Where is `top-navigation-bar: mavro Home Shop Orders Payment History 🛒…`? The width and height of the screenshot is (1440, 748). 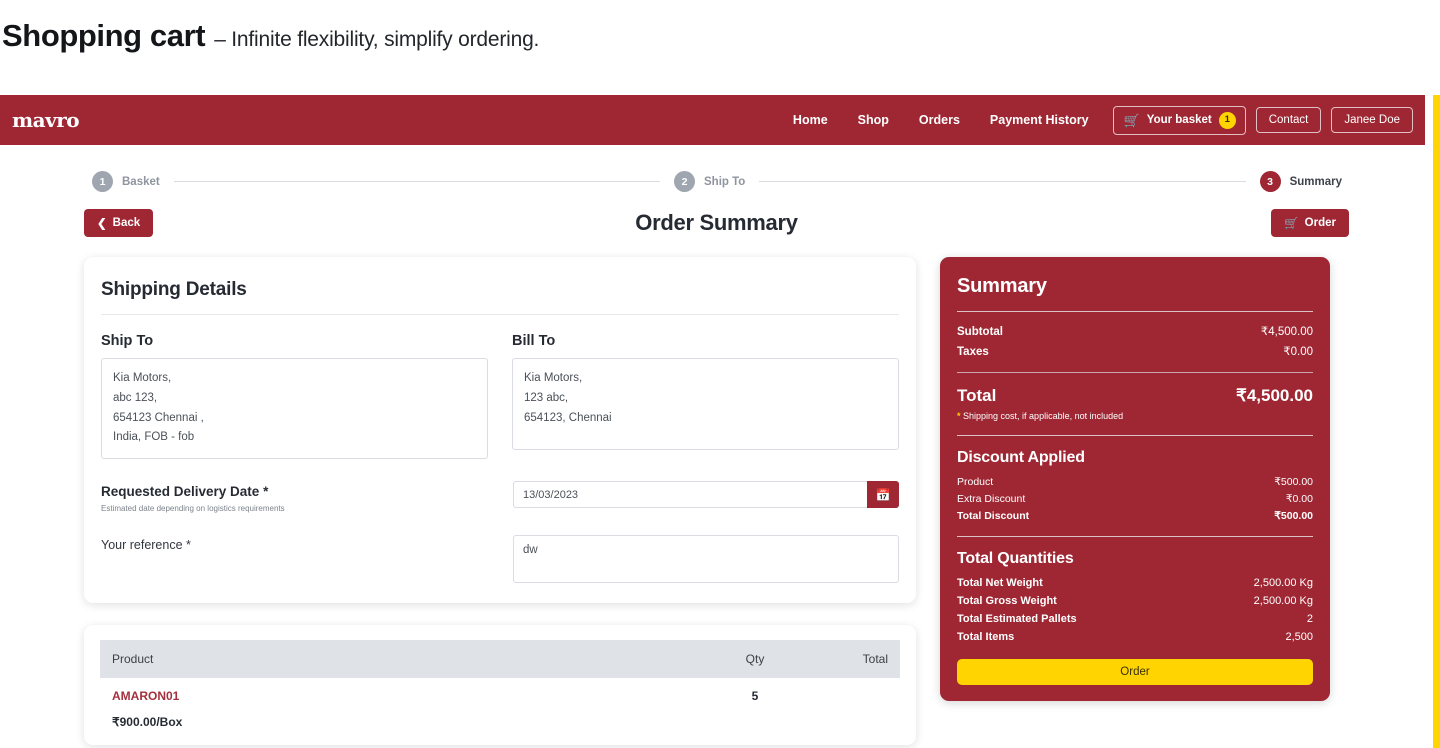 top-navigation-bar: mavro Home Shop Orders Payment History 🛒… is located at coordinates (712, 120).